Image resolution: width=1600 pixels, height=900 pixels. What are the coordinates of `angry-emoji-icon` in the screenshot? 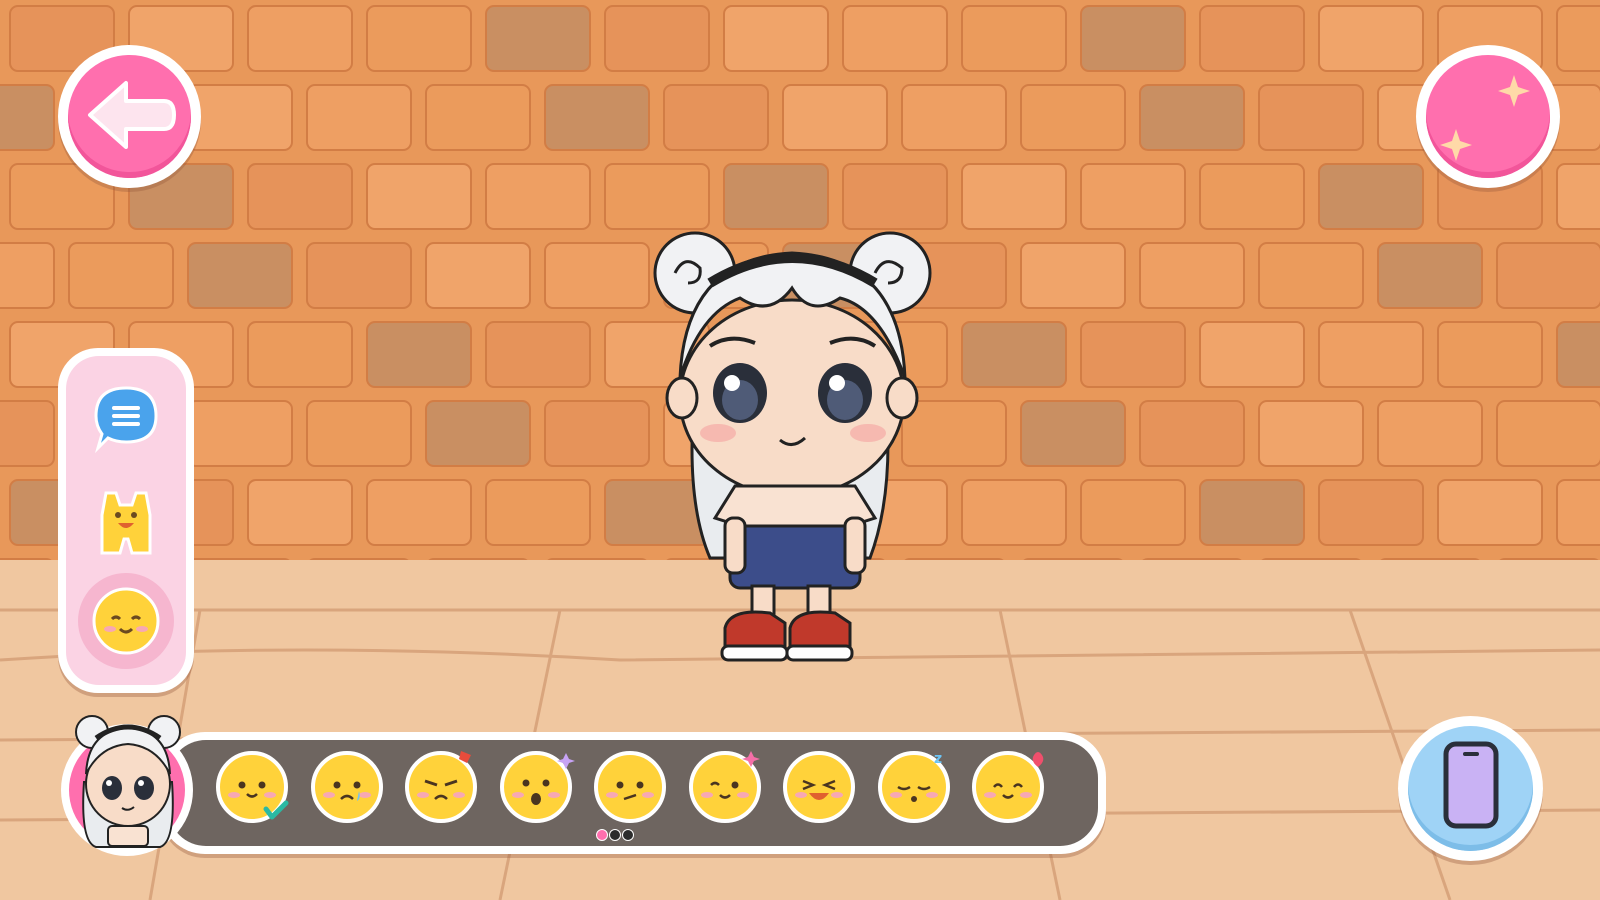 It's located at (441, 787).